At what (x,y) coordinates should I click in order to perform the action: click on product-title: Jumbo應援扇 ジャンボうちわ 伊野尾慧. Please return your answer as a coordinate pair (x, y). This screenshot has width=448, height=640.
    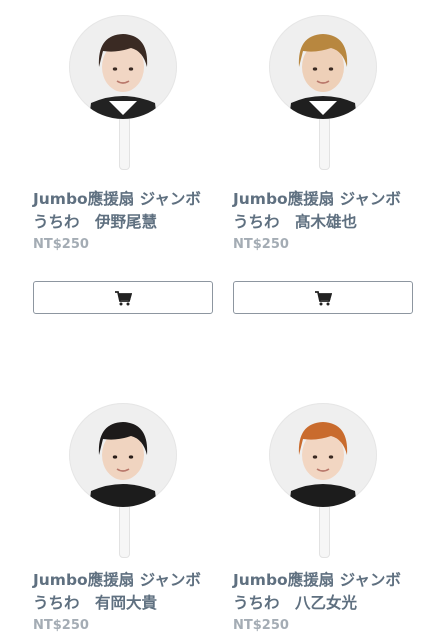
    Looking at the image, I should click on (124, 211).